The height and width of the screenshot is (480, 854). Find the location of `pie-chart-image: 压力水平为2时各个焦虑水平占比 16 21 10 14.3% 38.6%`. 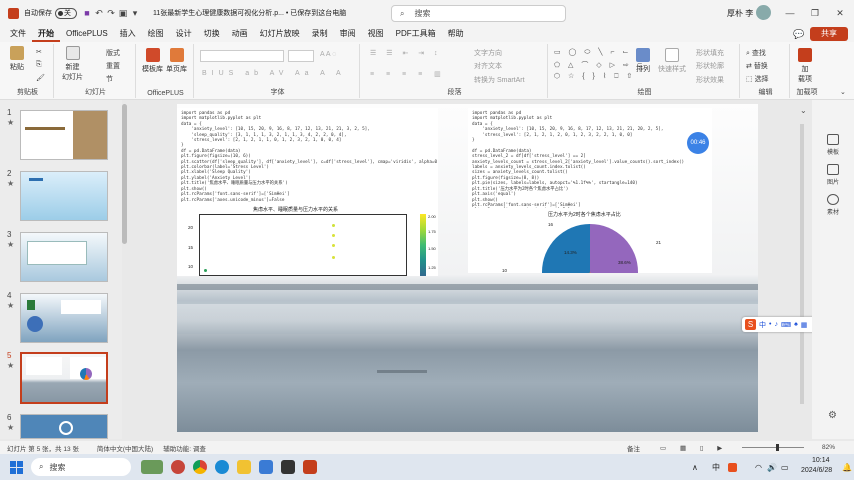

pie-chart-image: 压力水平为2时各个焦虑水平占比 16 21 10 14.3% 38.6% is located at coordinates (590, 240).